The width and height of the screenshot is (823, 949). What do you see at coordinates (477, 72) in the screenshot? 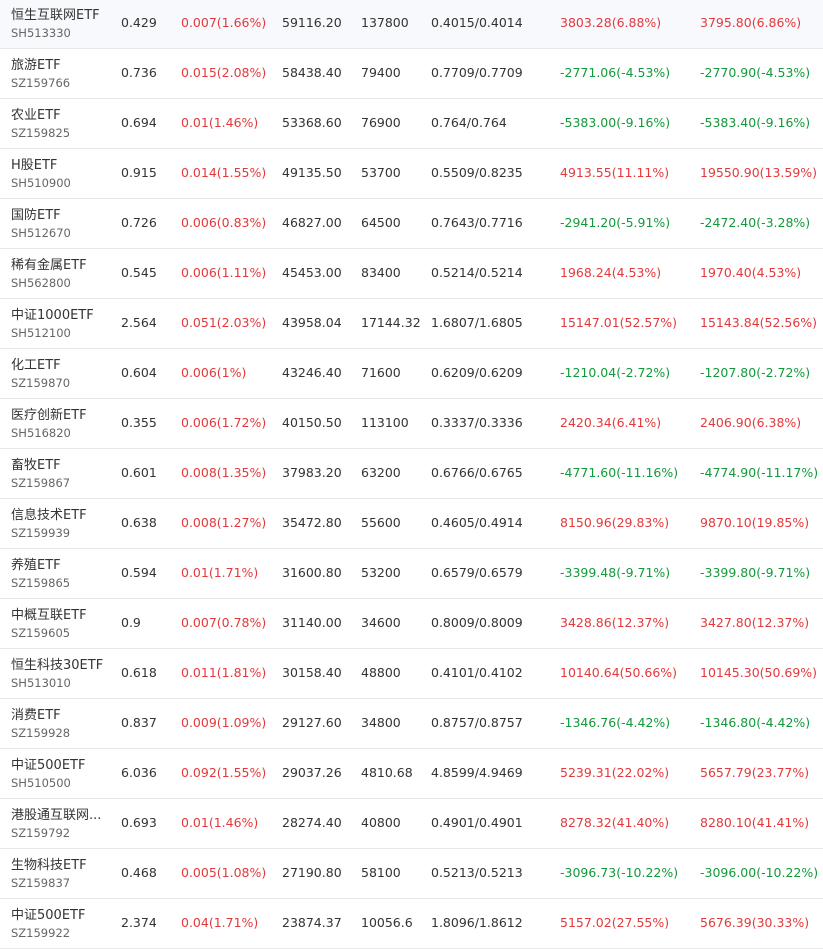
I see `cost-cell: 0.7709/0.7709` at bounding box center [477, 72].